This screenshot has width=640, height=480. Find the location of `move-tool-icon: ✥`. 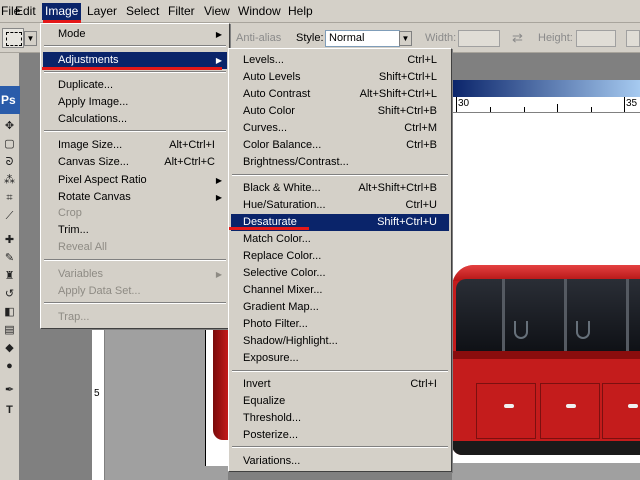

move-tool-icon: ✥ is located at coordinates (9, 126).